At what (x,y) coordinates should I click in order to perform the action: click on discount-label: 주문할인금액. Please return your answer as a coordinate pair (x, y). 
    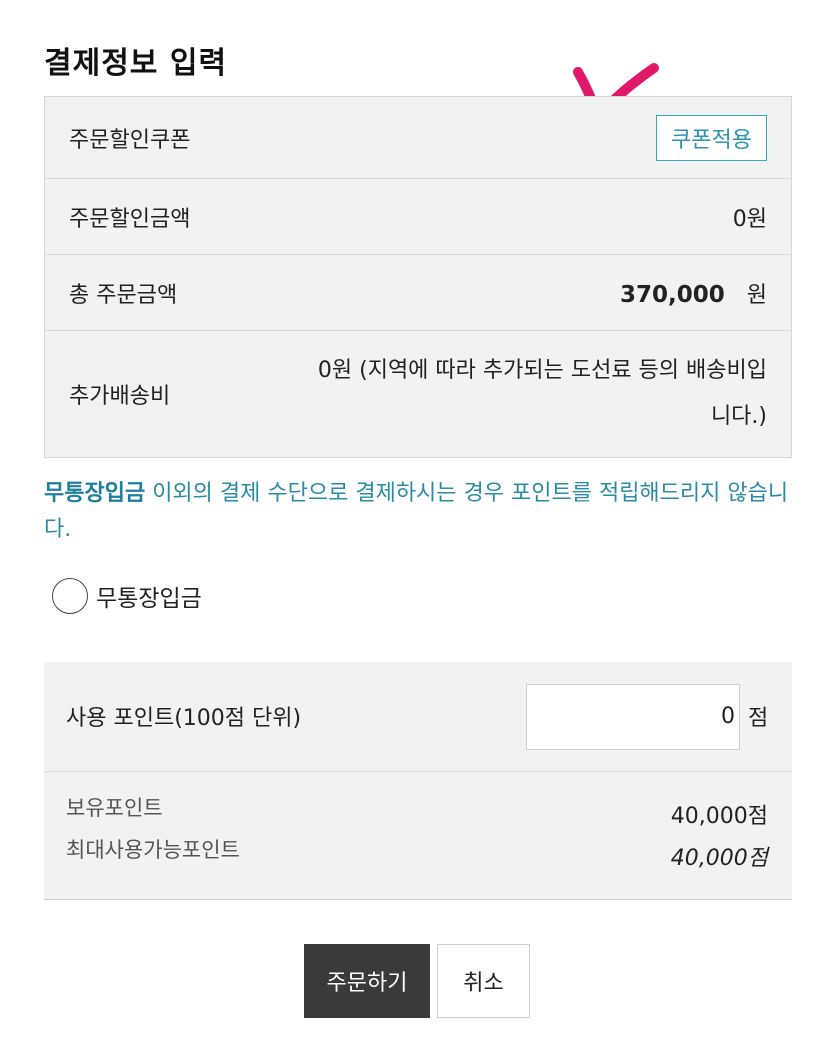
    Looking at the image, I should click on (130, 219).